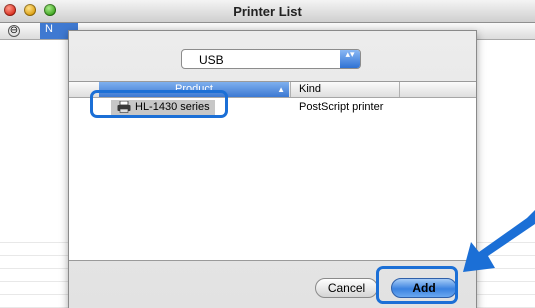  What do you see at coordinates (350, 59) in the screenshot?
I see `select-arrows-icon: ▴▾` at bounding box center [350, 59].